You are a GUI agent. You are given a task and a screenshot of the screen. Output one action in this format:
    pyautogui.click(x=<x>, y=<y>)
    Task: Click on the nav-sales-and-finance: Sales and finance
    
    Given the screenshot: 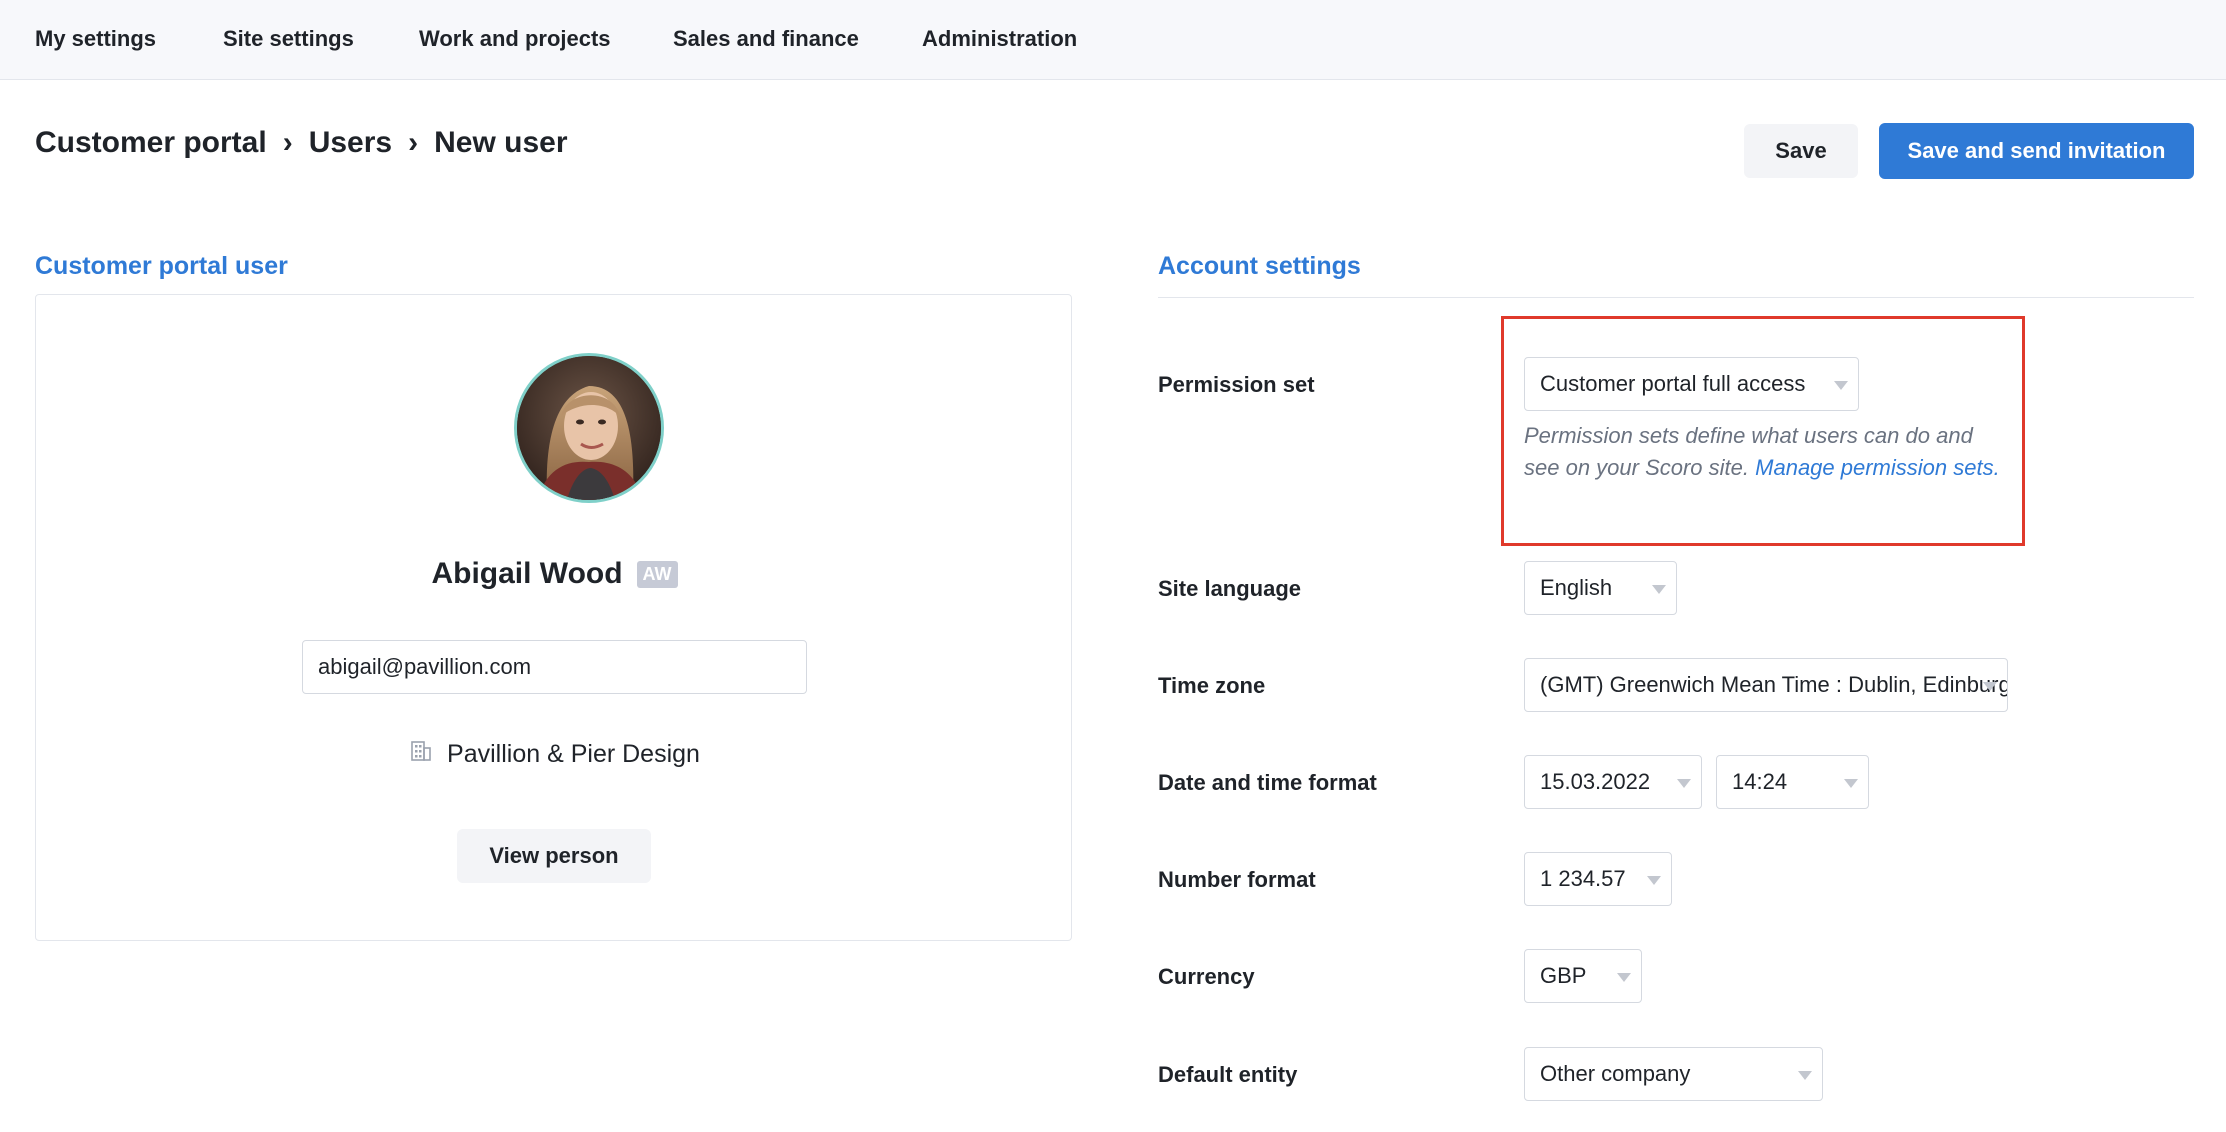 What is the action you would take?
    pyautogui.click(x=766, y=39)
    